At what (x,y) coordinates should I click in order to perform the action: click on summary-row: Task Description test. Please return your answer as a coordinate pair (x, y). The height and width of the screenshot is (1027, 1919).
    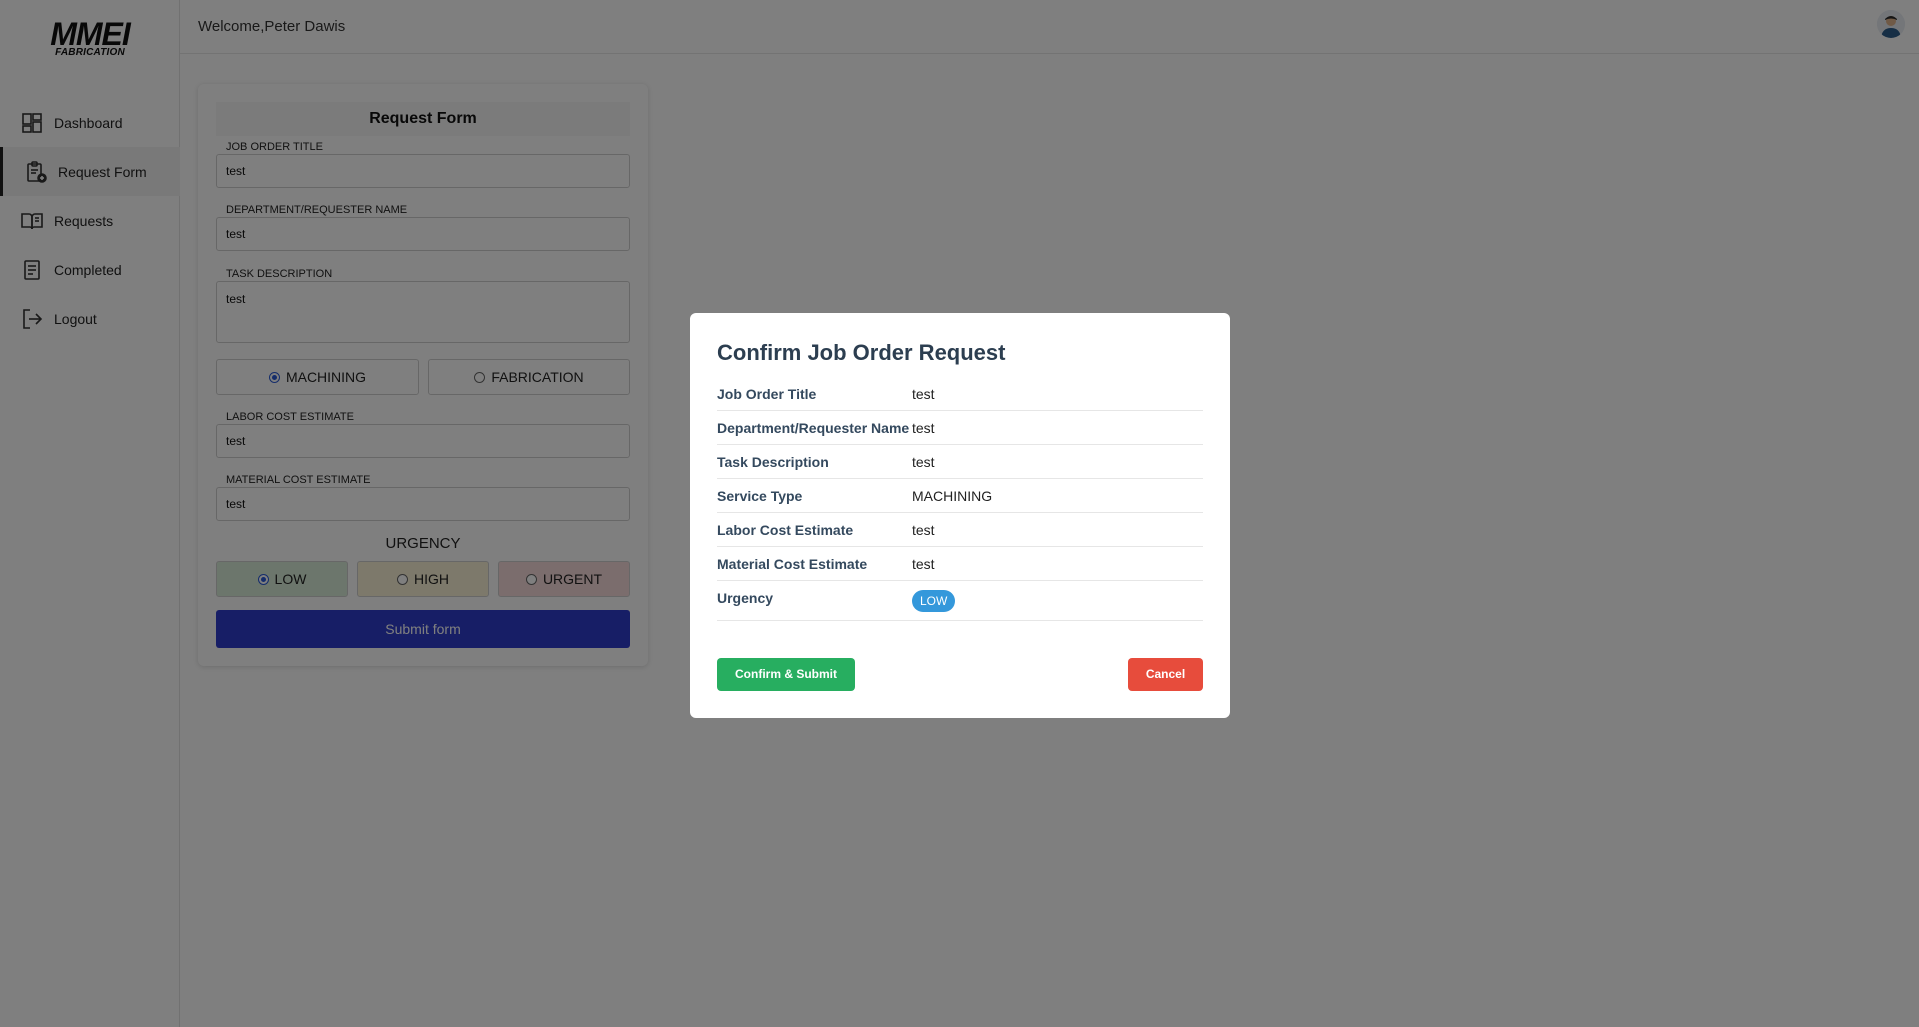
    Looking at the image, I should click on (960, 462).